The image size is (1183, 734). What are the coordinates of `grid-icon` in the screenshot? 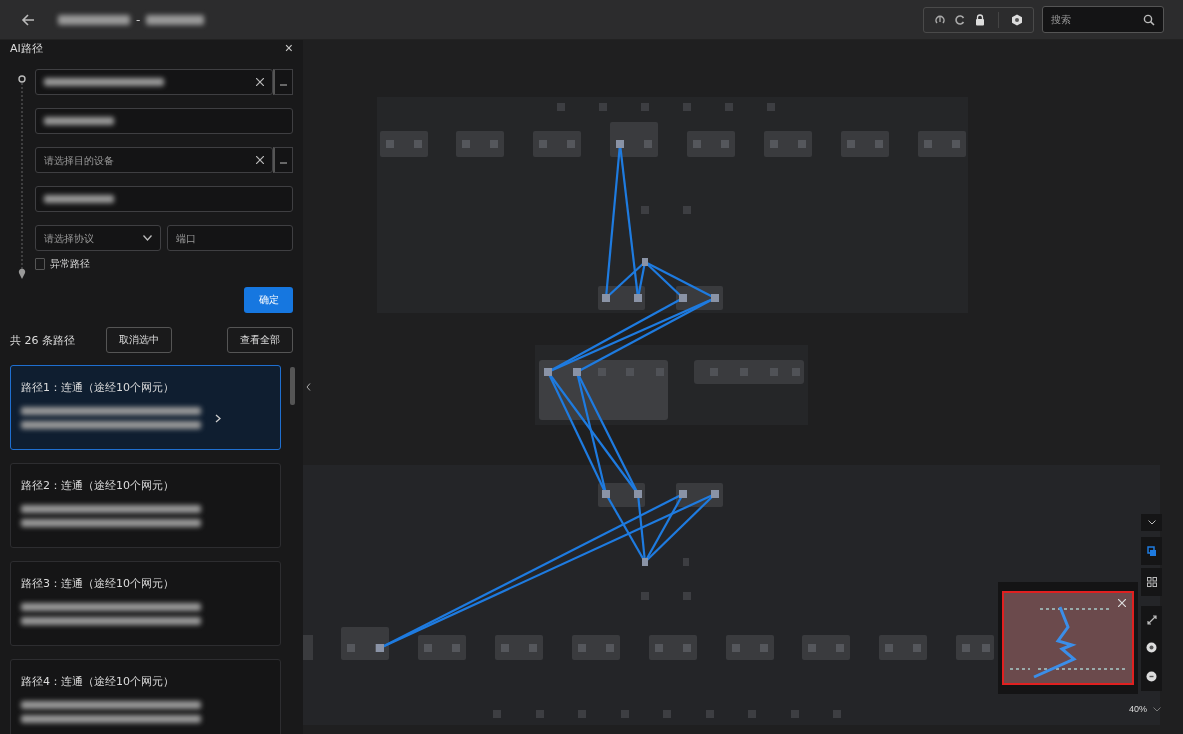 It's located at (1151, 582).